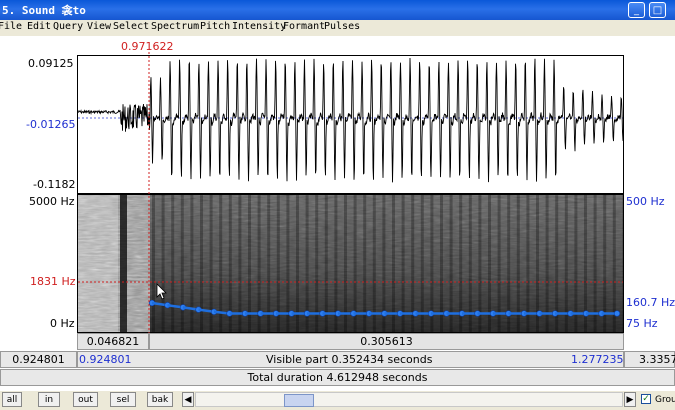 This screenshot has width=675, height=410. I want to click on pitch-top-label: 500 Hz, so click(645, 201).